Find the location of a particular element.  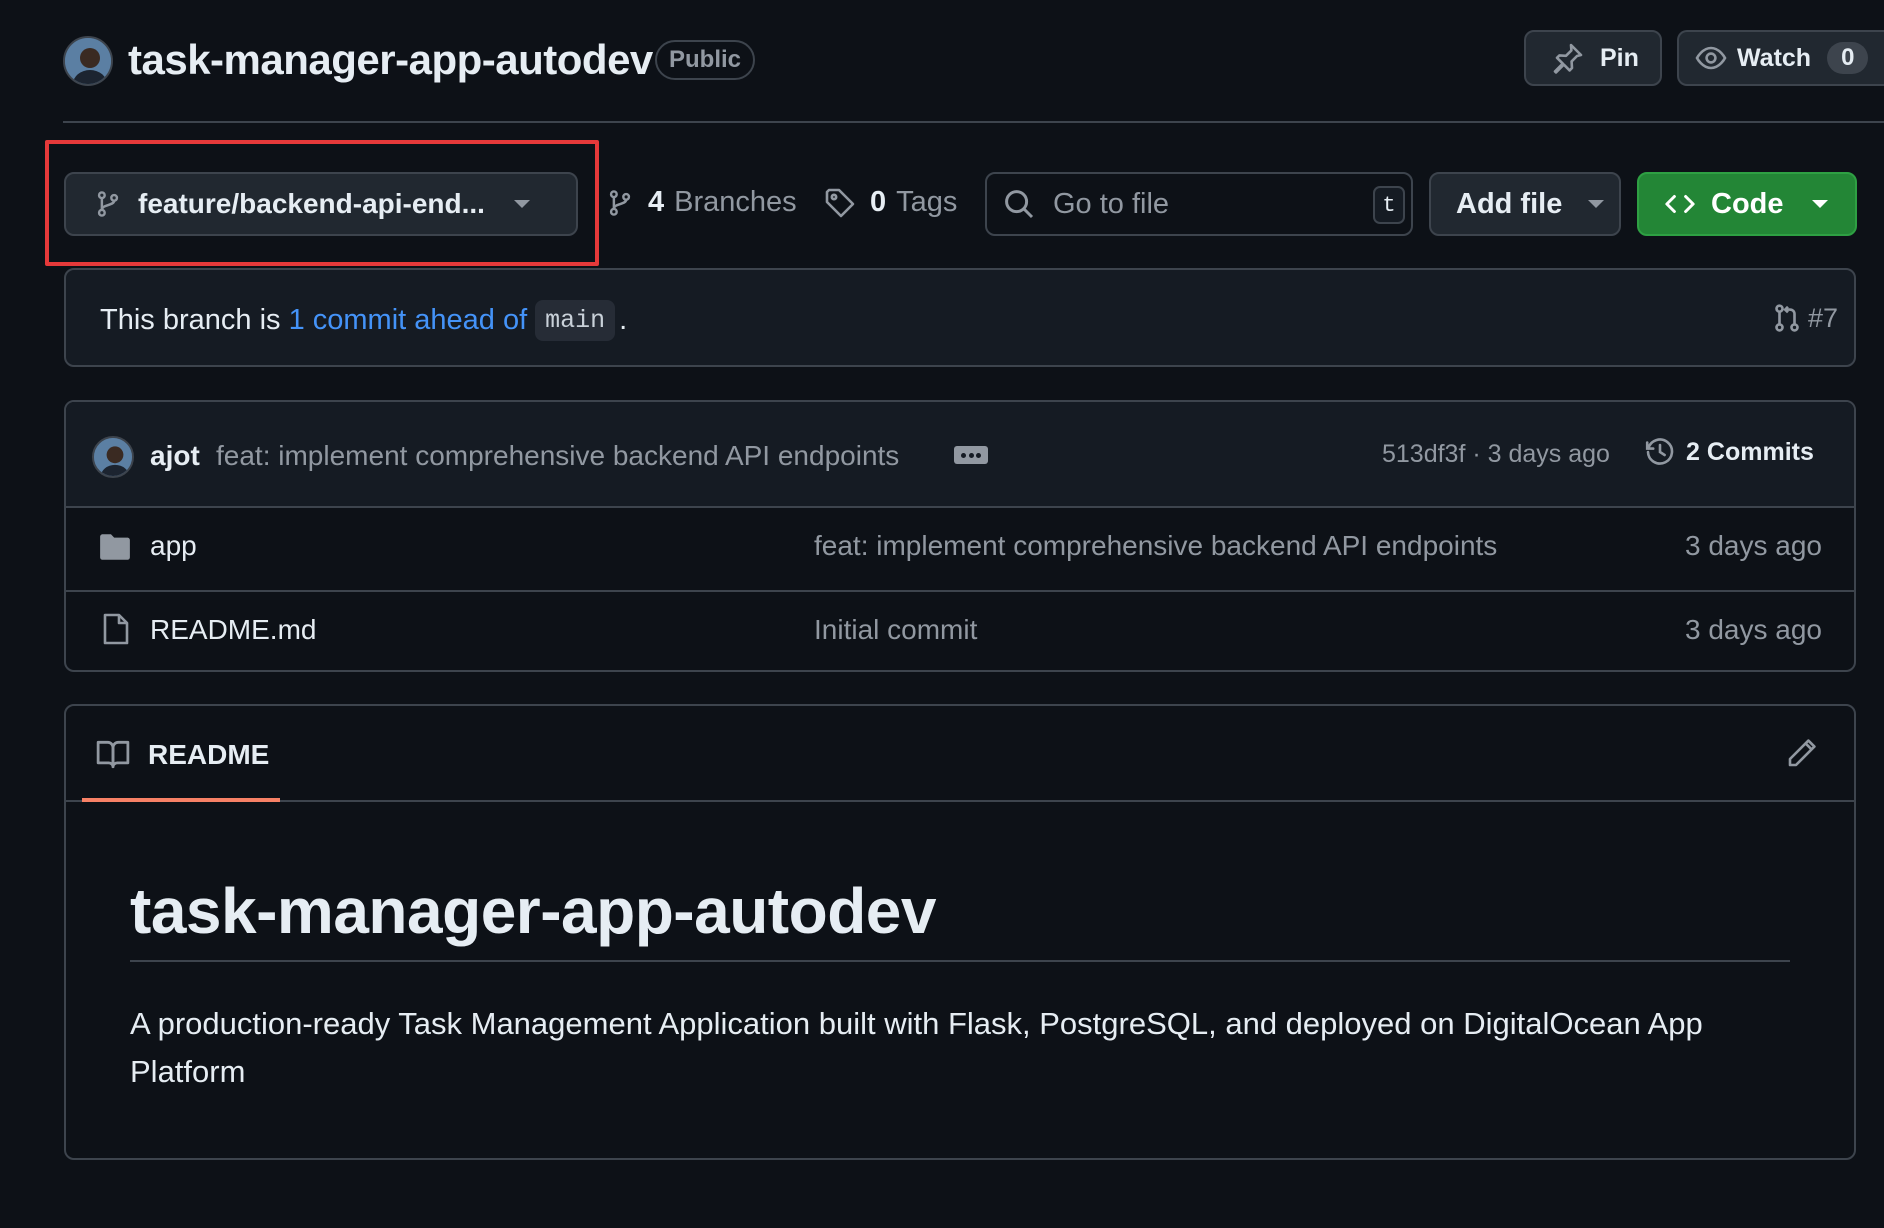

code-label: Code is located at coordinates (1747, 203).